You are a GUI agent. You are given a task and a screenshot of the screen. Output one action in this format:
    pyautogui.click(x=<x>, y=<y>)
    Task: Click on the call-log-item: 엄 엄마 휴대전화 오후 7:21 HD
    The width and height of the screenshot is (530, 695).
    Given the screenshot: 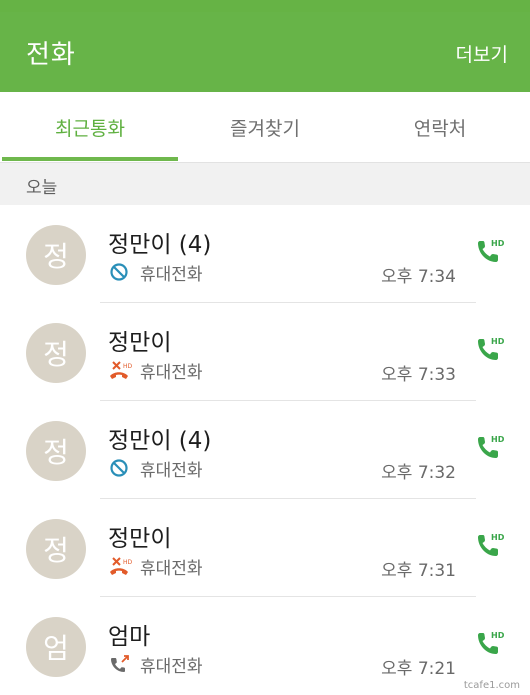 What is the action you would take?
    pyautogui.click(x=265, y=646)
    